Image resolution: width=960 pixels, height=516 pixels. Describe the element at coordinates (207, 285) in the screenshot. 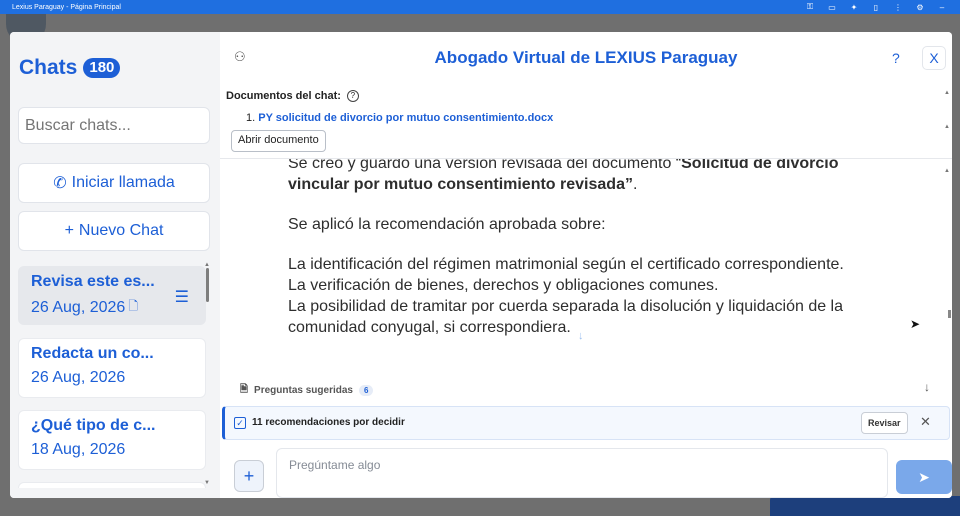

I see `sidebar-scrollbar` at that location.